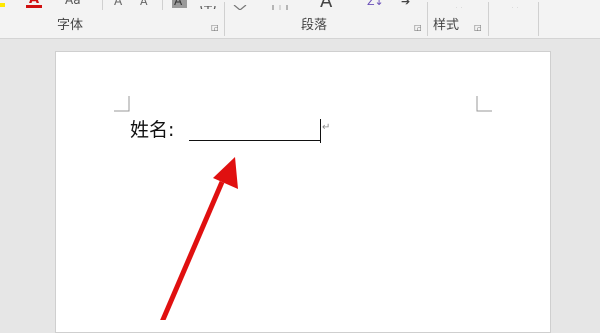 This screenshot has height=333, width=600. I want to click on annotation-arrow-shaft, so click(192, 250).